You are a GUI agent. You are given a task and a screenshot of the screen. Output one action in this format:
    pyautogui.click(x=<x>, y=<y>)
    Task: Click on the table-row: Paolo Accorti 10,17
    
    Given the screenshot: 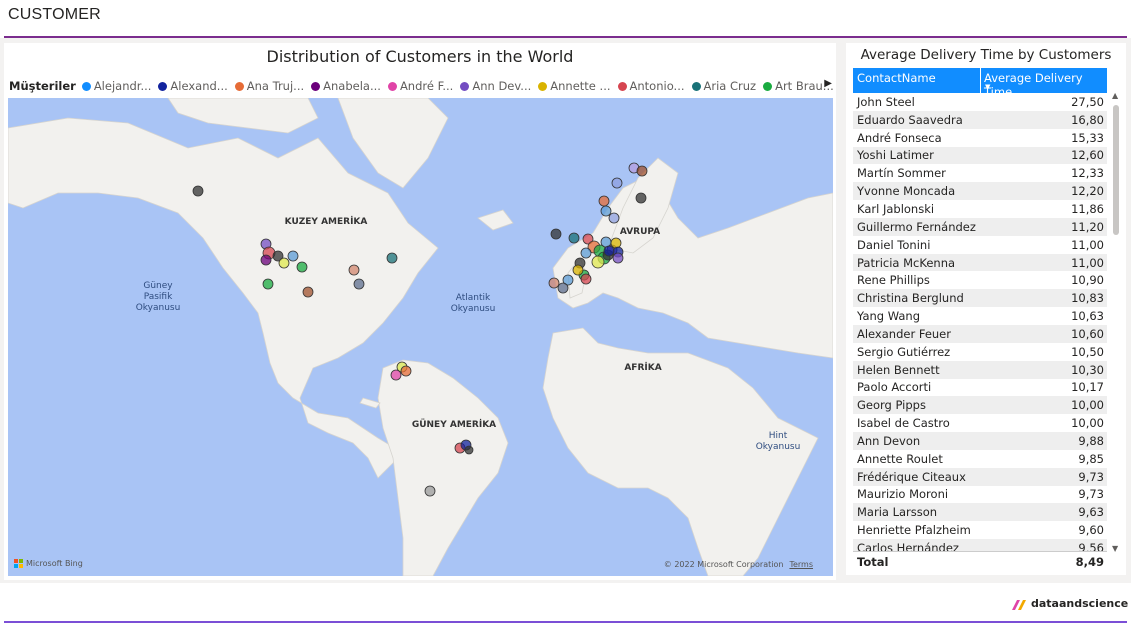 What is the action you would take?
    pyautogui.click(x=980, y=387)
    